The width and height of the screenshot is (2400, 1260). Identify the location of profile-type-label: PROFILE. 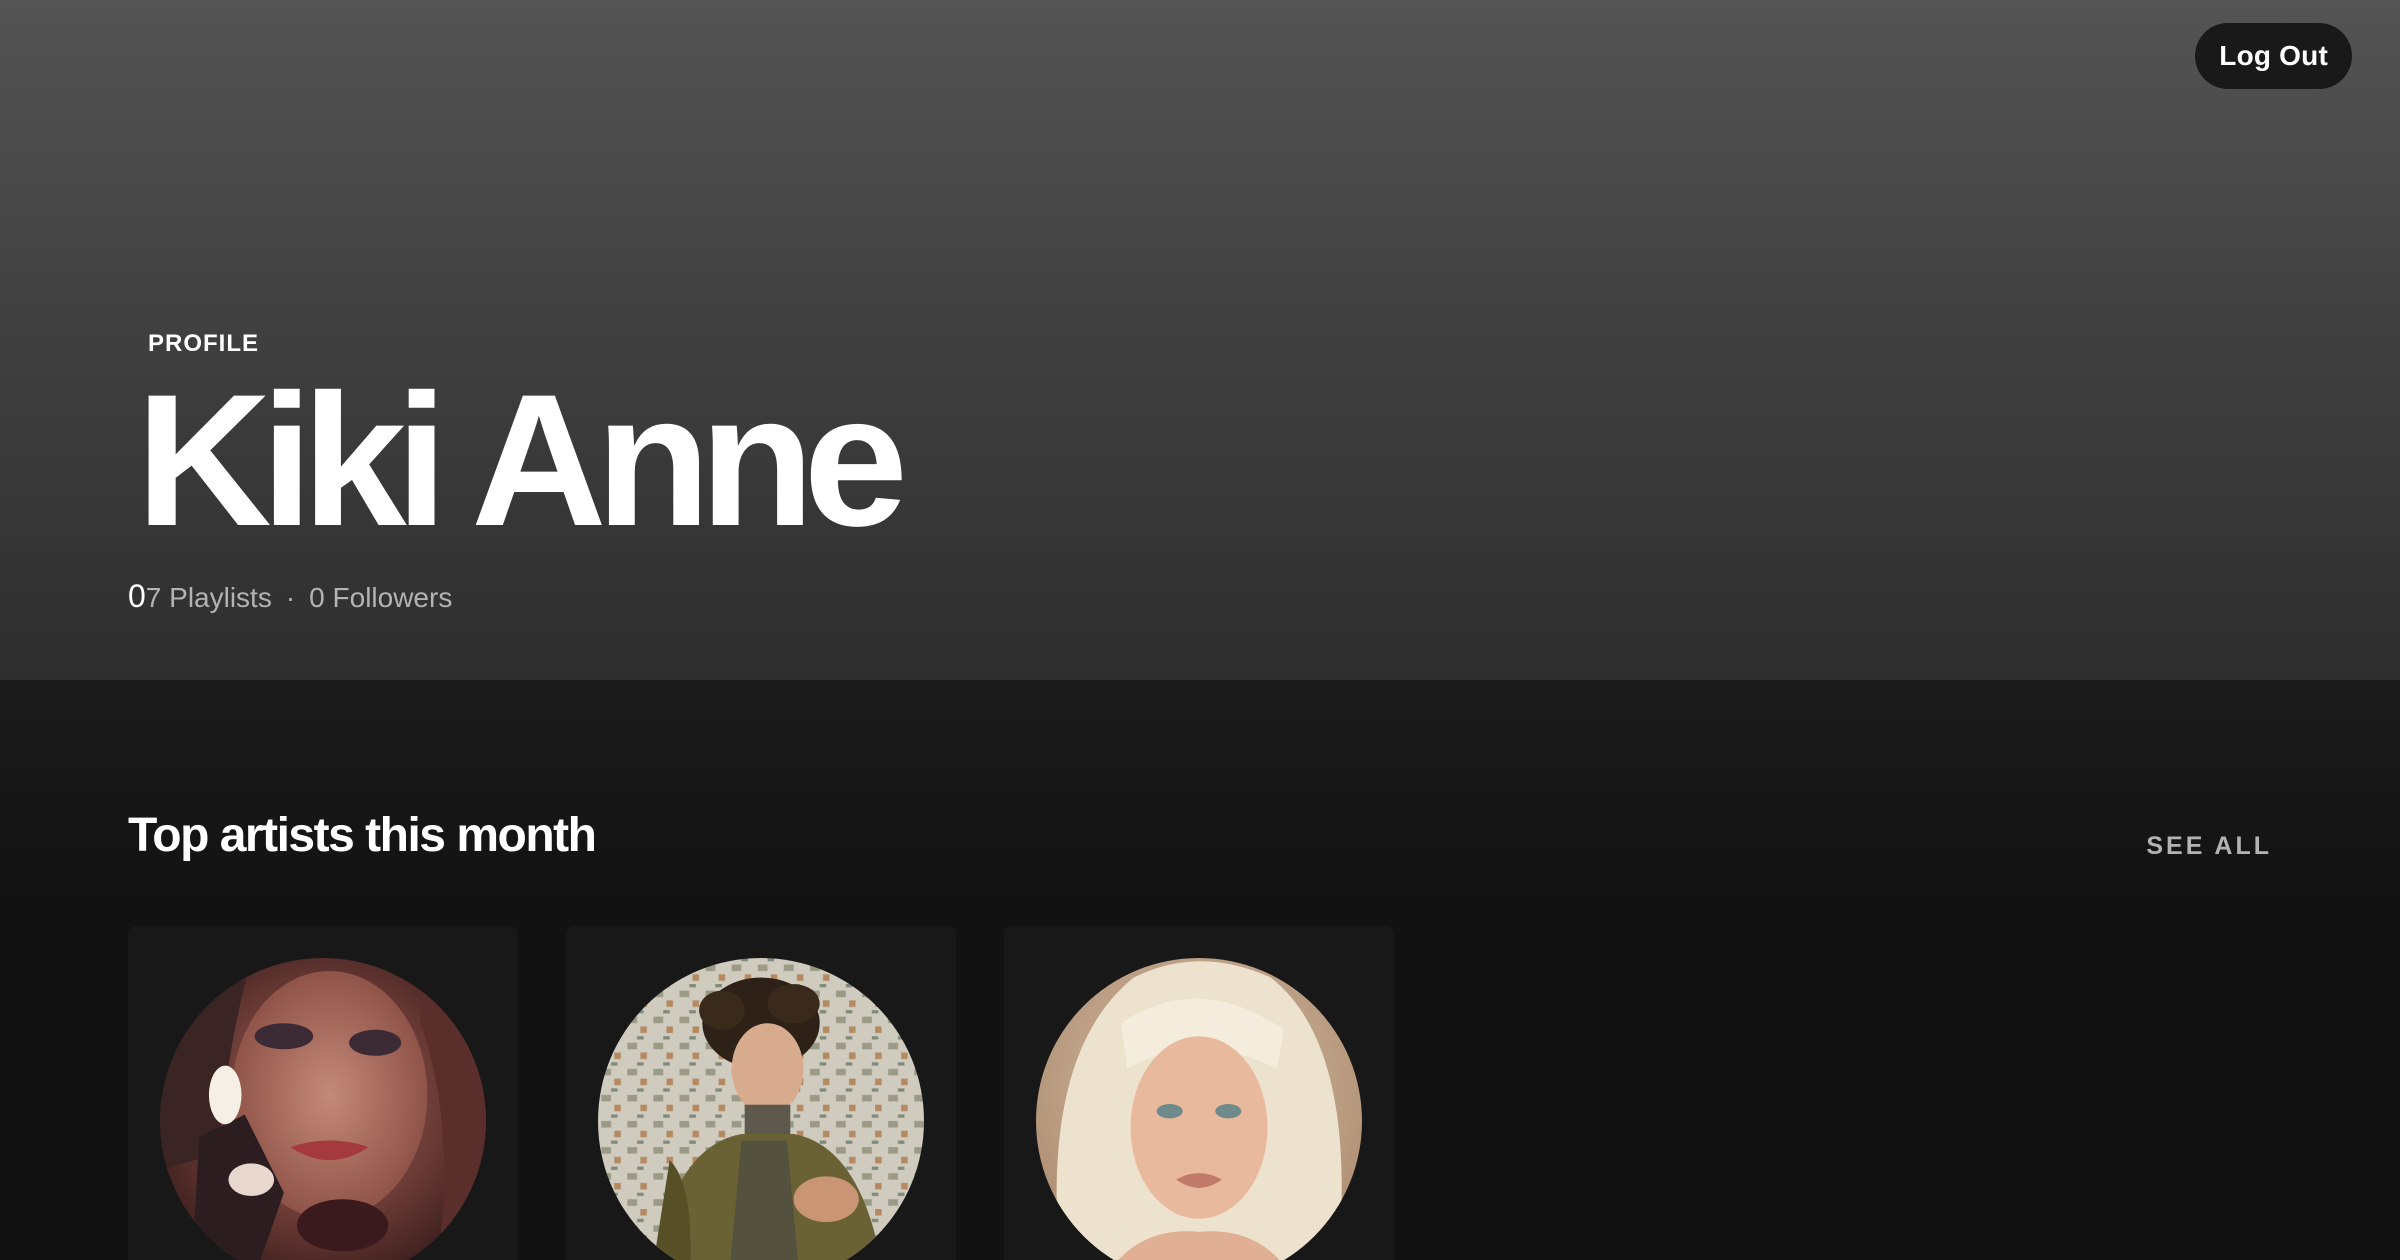
(204, 343).